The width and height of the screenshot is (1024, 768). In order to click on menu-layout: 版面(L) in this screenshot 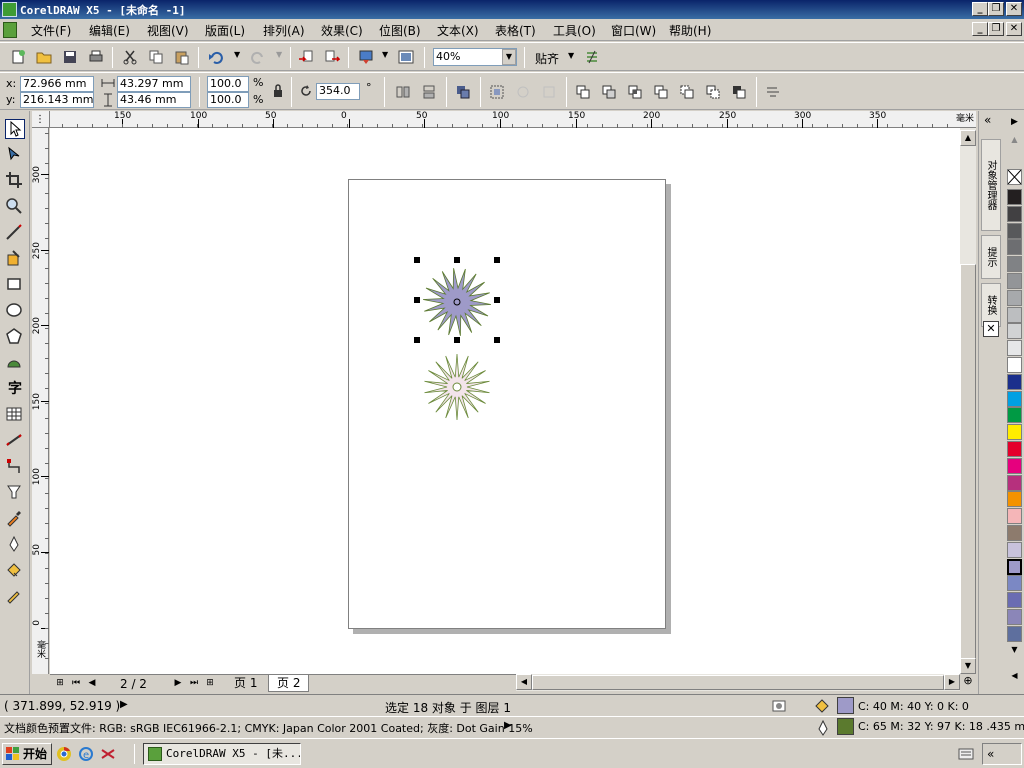, I will do `click(225, 30)`.